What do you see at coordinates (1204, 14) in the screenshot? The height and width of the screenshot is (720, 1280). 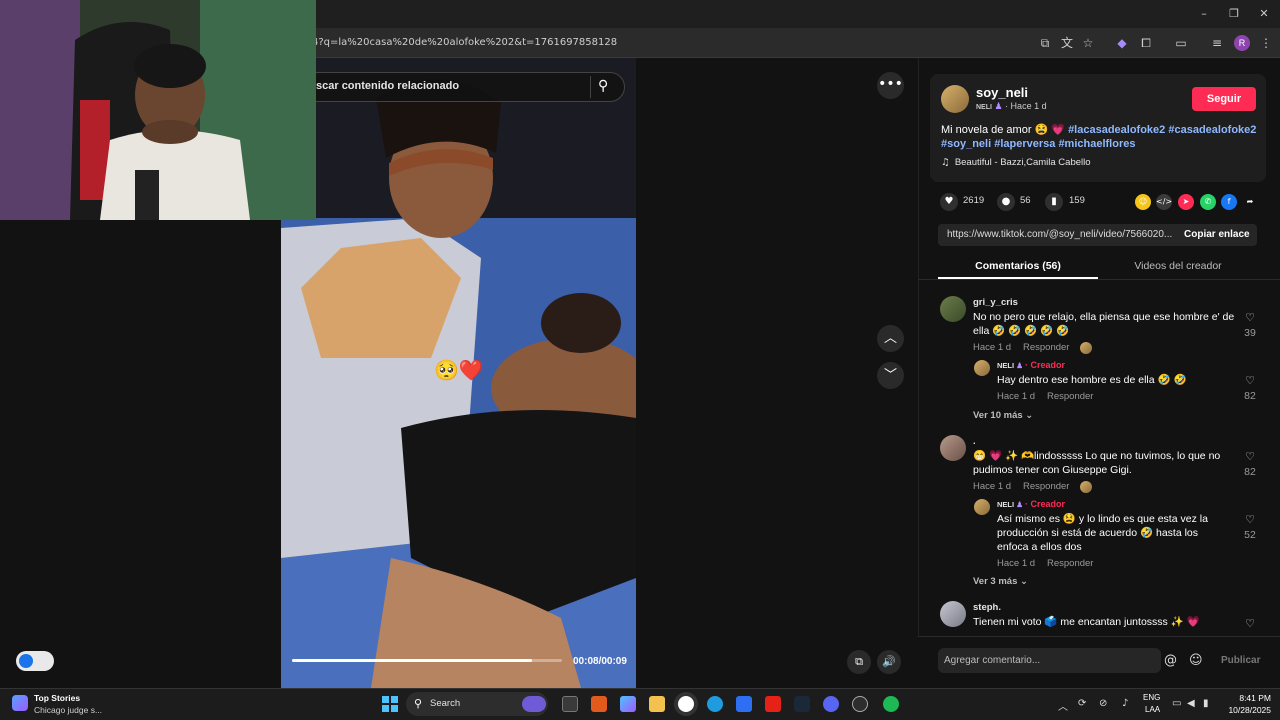 I see `minimize-icon: –` at bounding box center [1204, 14].